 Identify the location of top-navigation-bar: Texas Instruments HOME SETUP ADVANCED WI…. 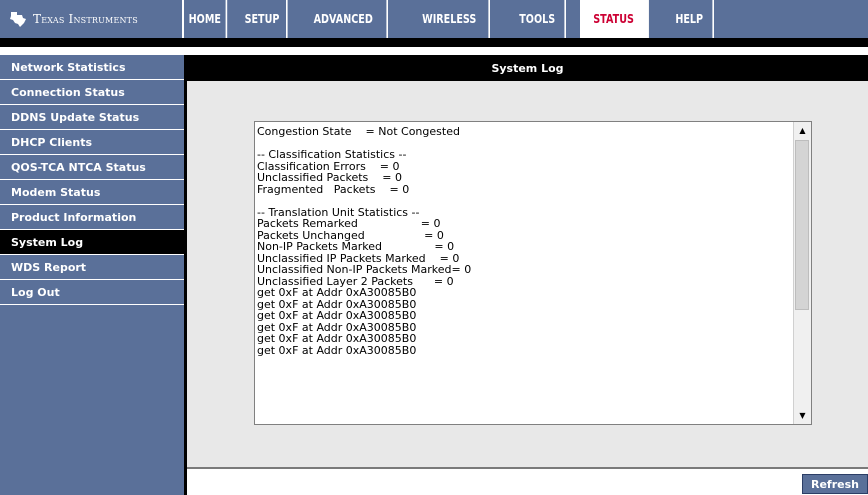
(434, 19).